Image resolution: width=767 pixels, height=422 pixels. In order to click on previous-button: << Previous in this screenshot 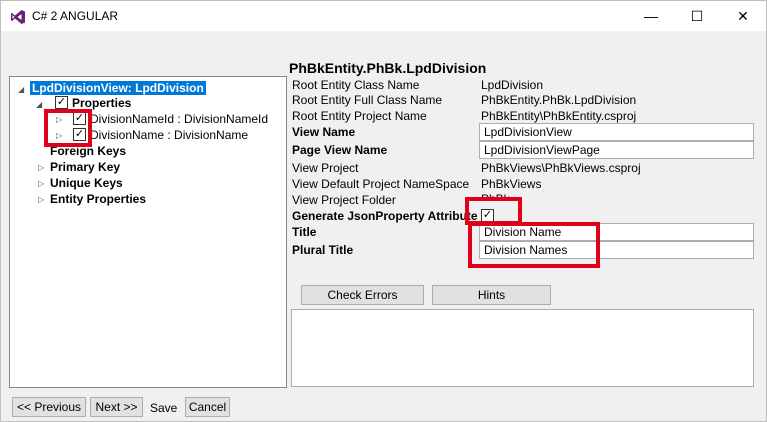, I will do `click(49, 407)`.